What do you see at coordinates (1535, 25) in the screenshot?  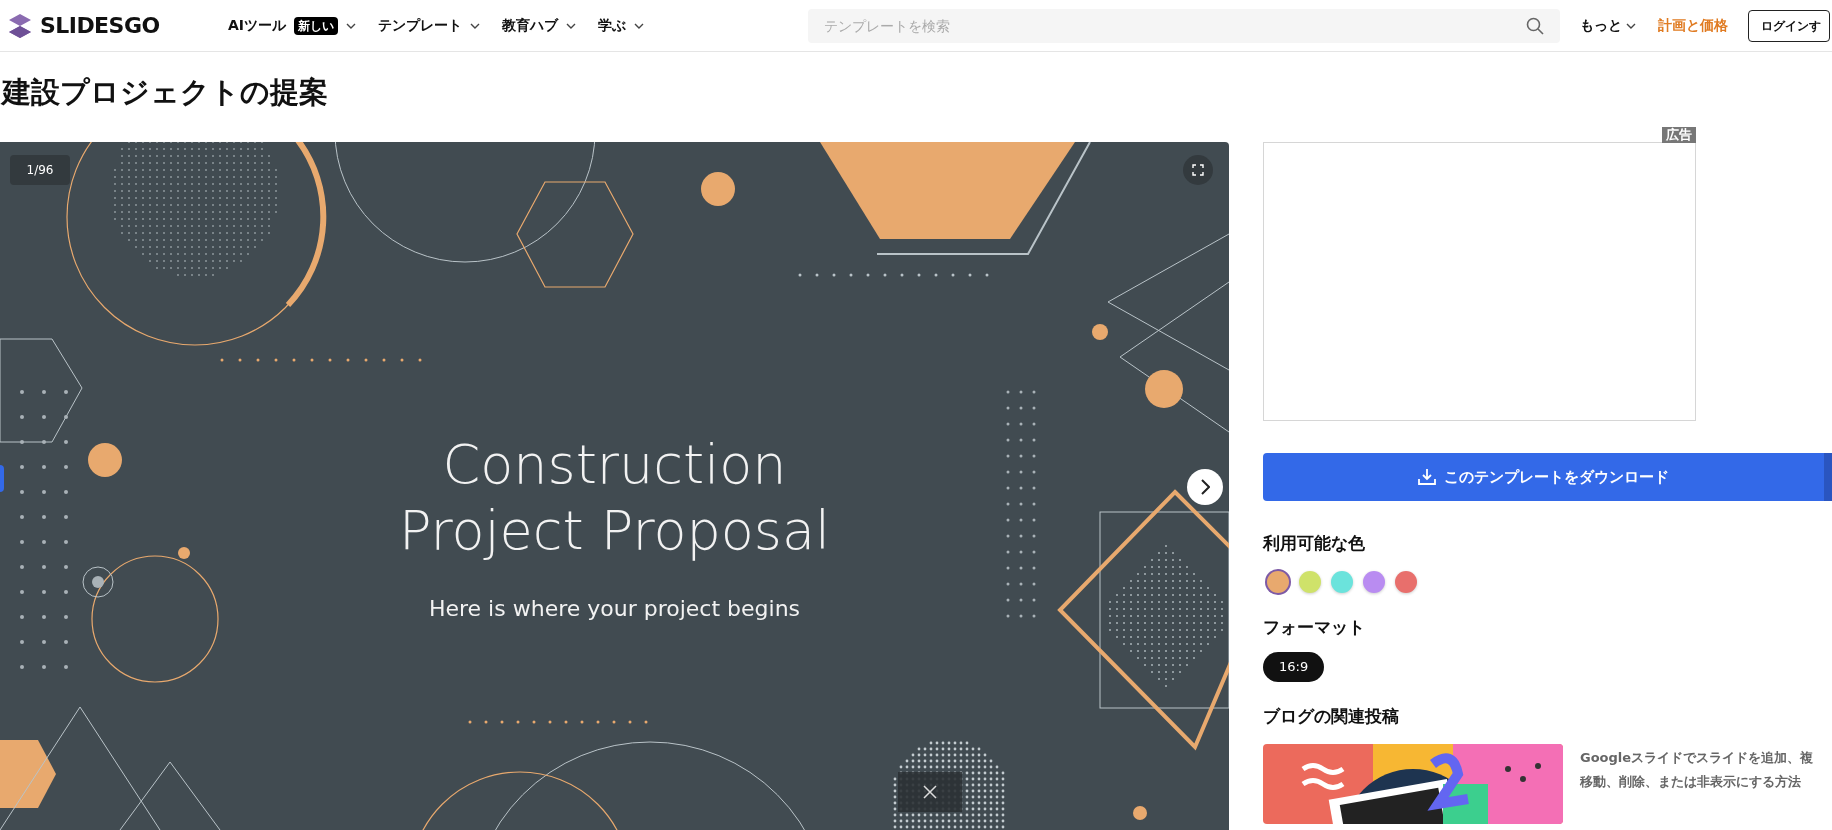 I see `search-icon` at bounding box center [1535, 25].